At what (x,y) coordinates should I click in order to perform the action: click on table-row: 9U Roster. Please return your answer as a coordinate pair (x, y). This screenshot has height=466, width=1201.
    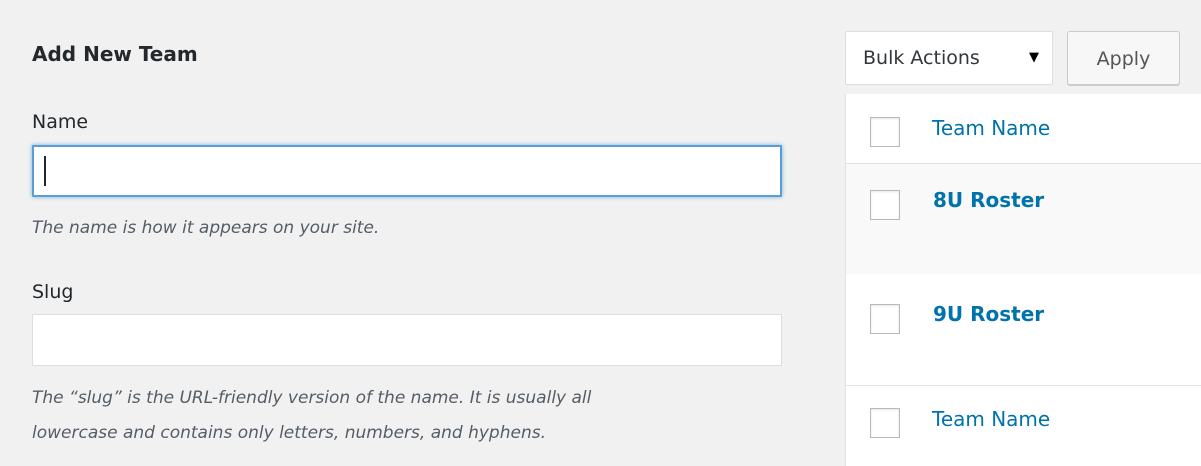
    Looking at the image, I should click on (1023, 330).